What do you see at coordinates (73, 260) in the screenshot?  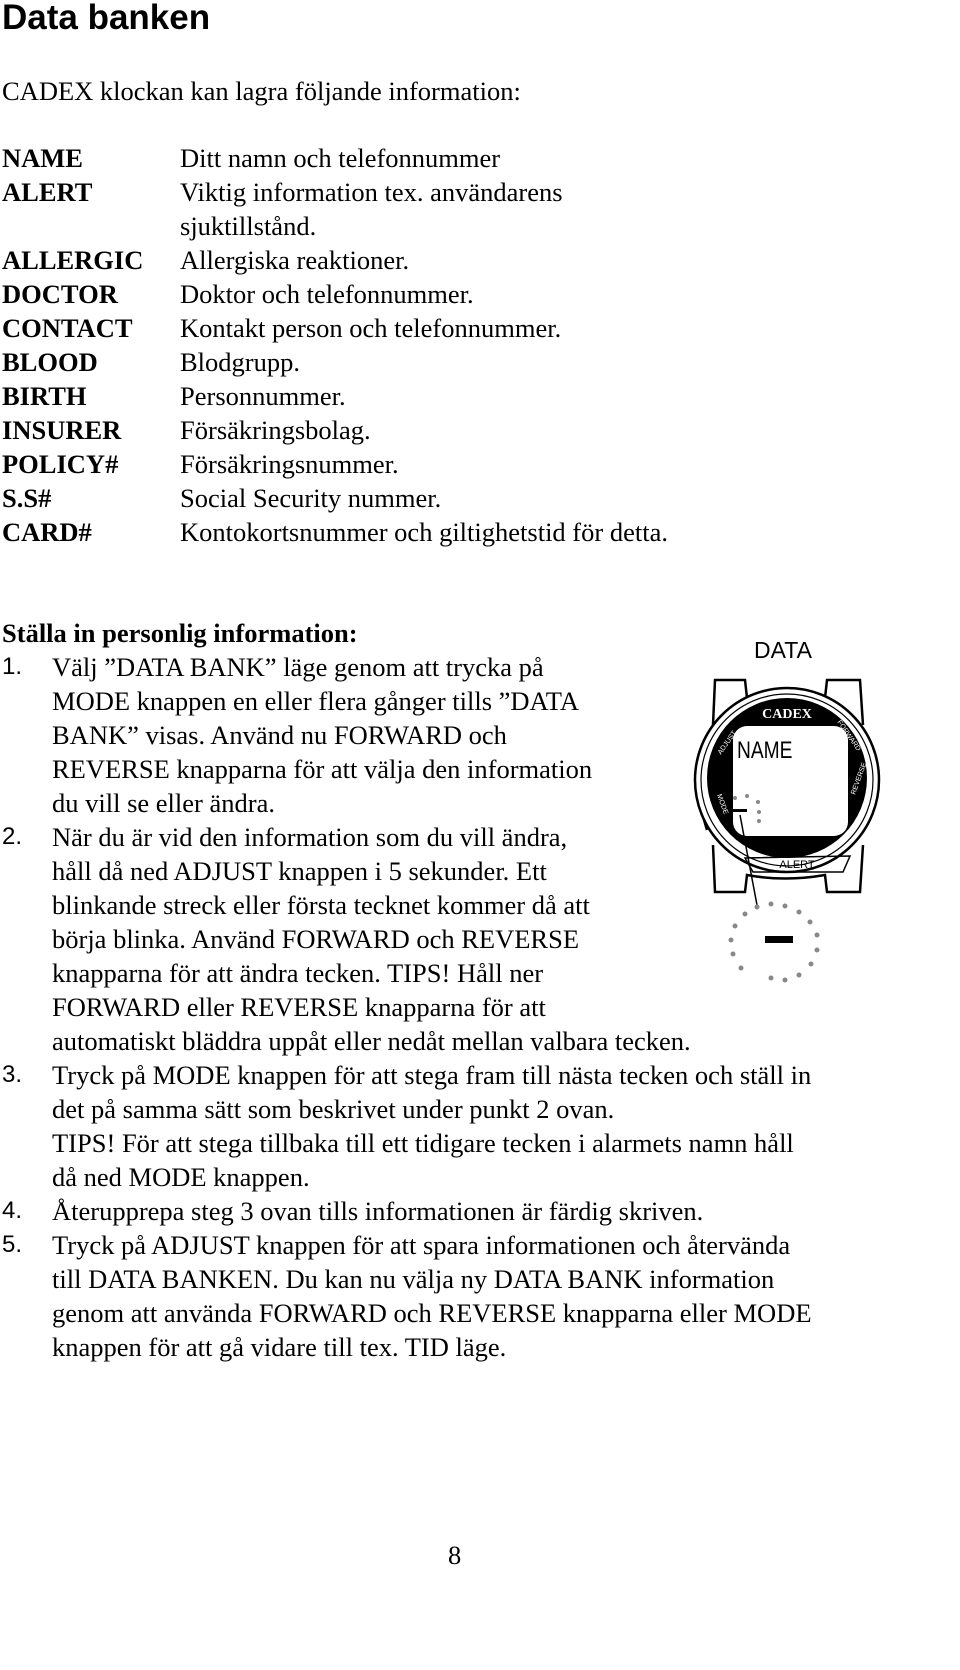 I see `definition-term: ALLERGIC` at bounding box center [73, 260].